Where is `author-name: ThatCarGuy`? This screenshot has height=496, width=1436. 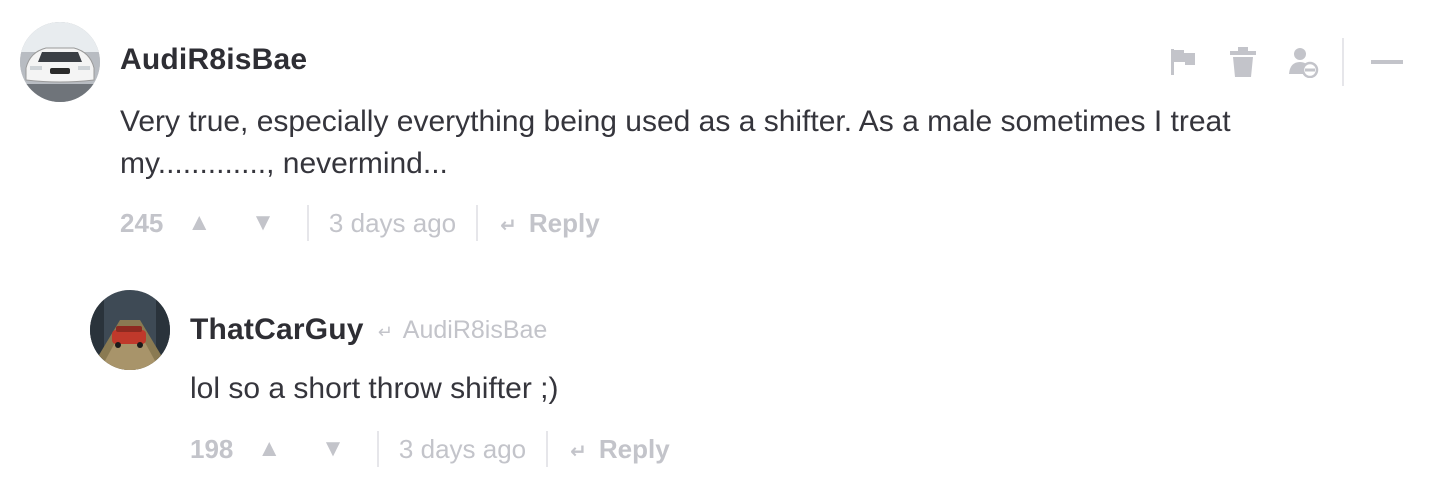 author-name: ThatCarGuy is located at coordinates (277, 330).